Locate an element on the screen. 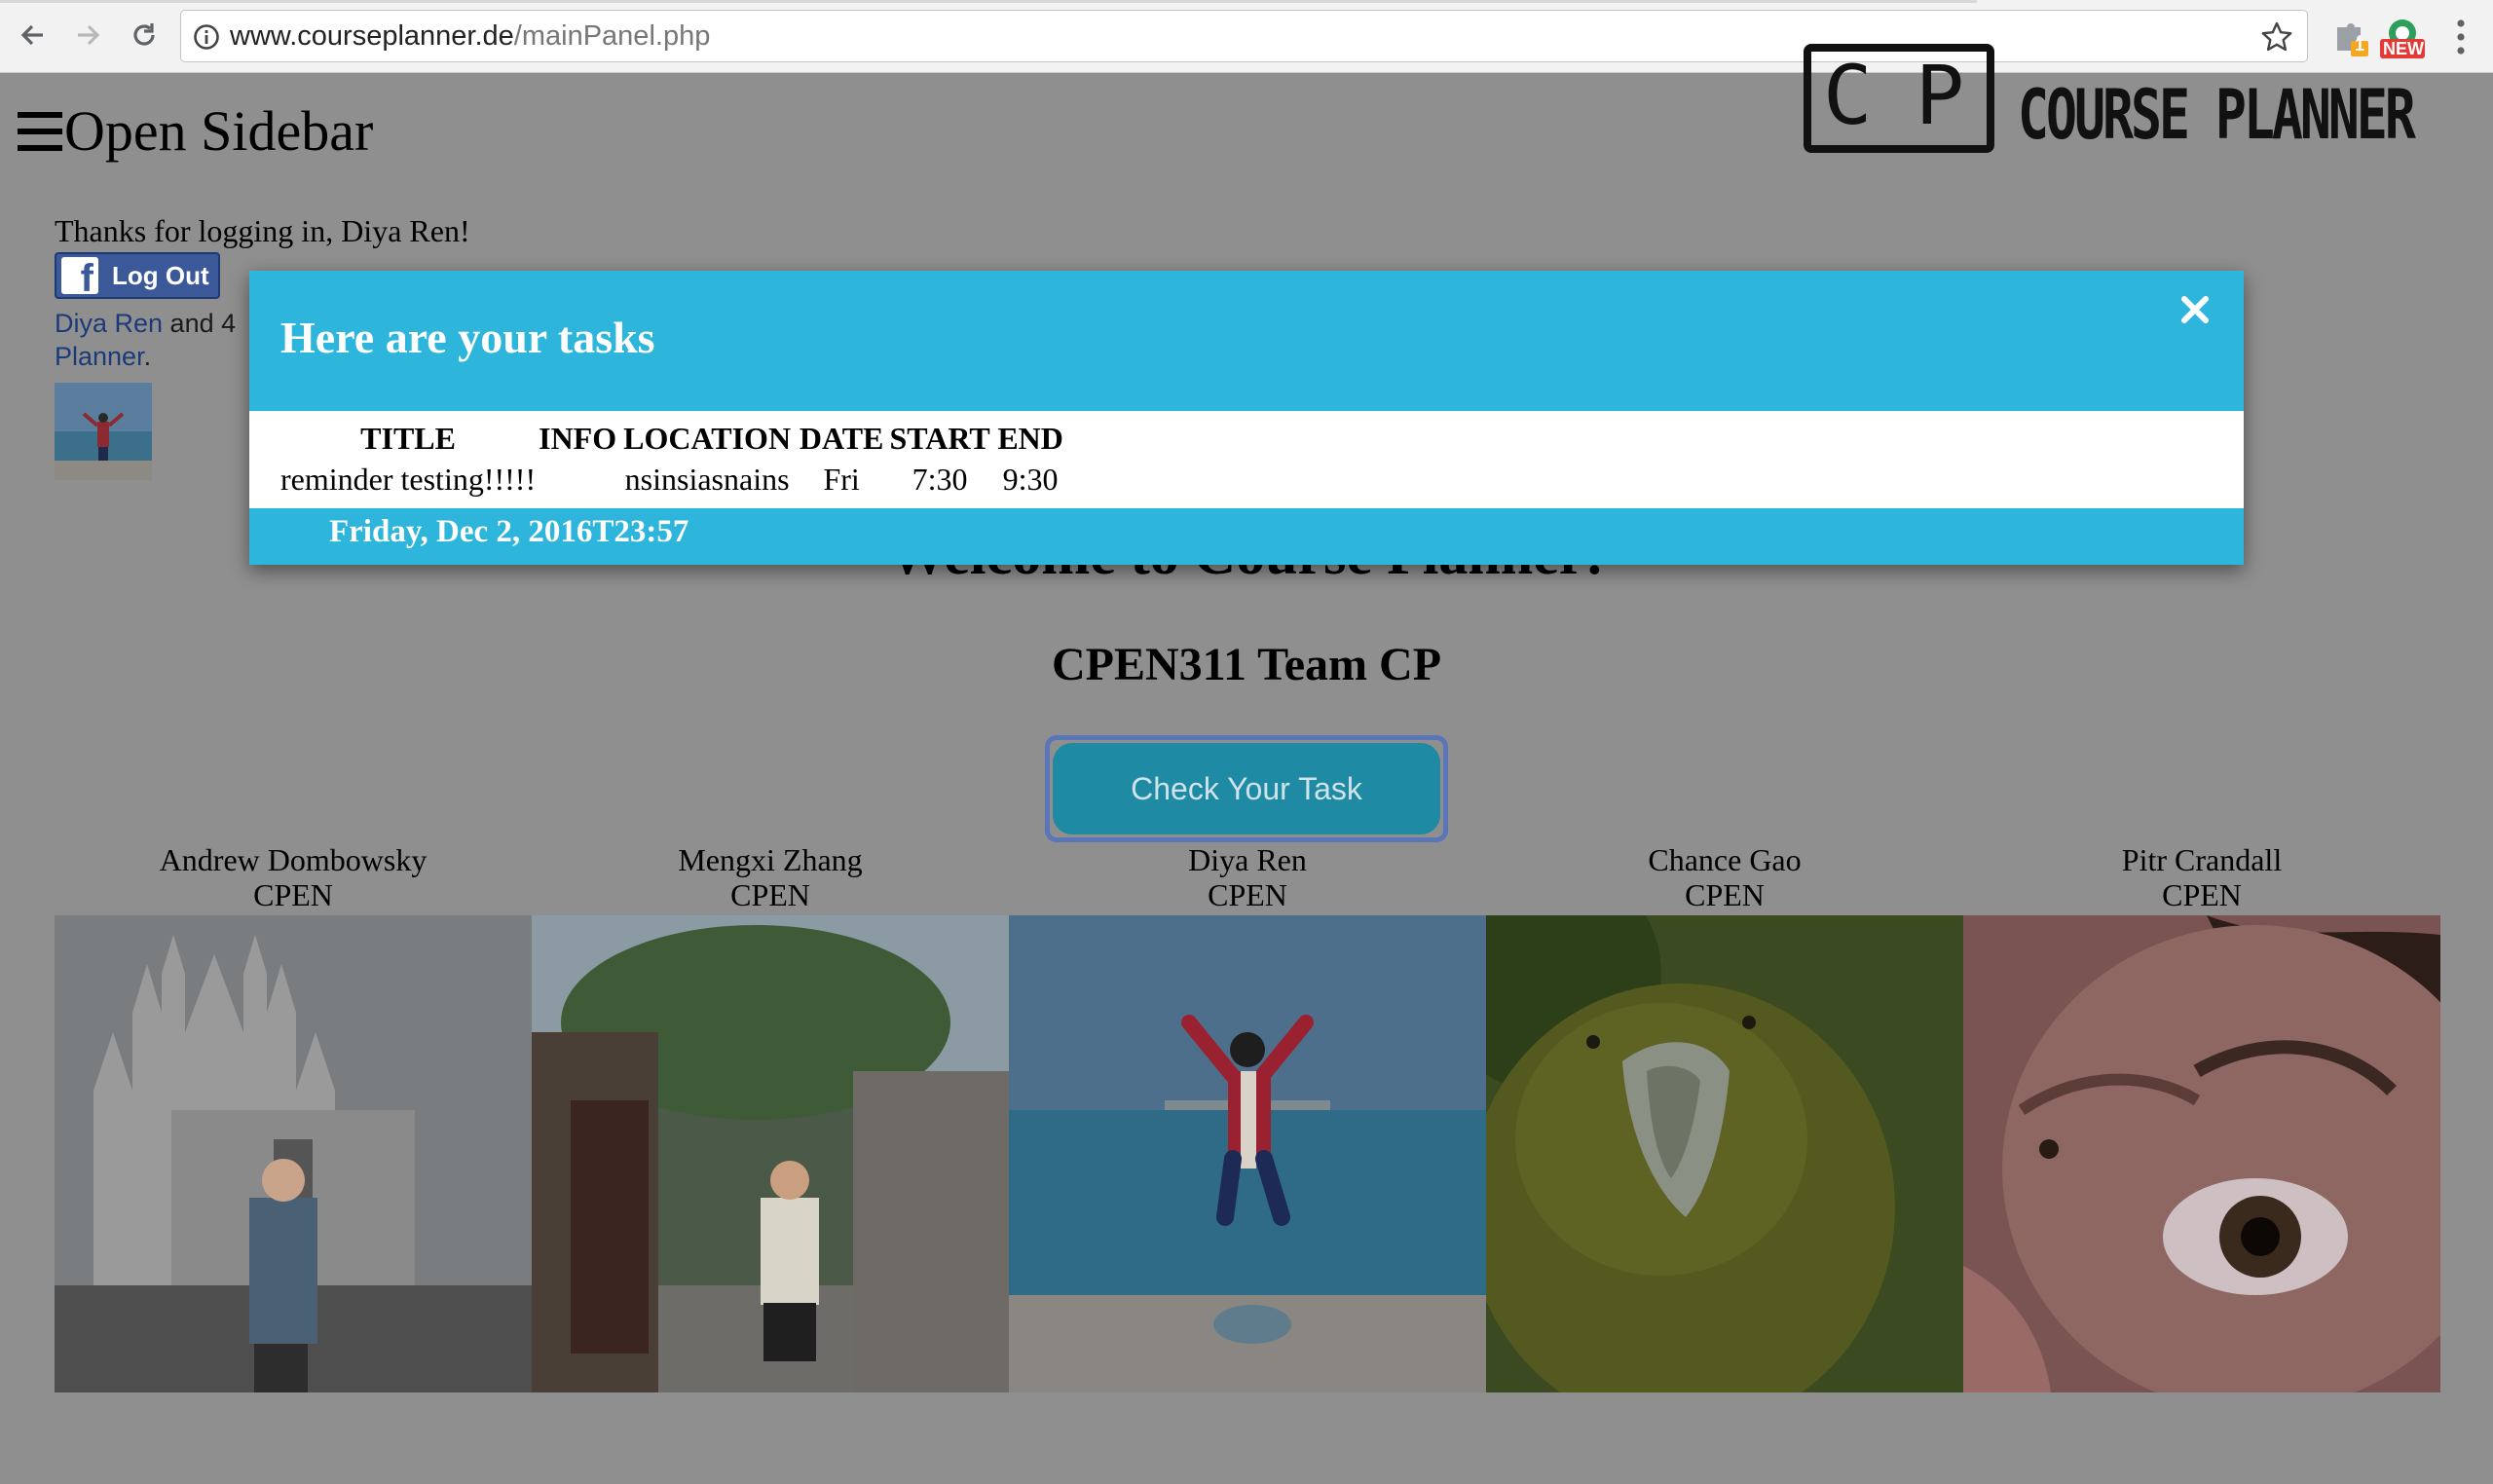  close-icon is located at coordinates (2195, 309).